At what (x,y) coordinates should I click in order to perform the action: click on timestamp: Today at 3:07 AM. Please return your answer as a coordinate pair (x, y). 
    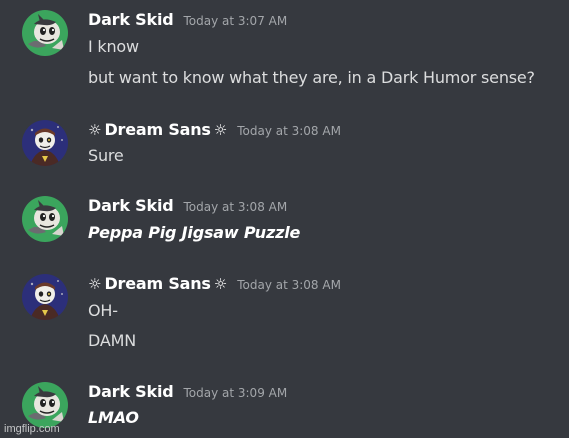
    Looking at the image, I should click on (235, 21).